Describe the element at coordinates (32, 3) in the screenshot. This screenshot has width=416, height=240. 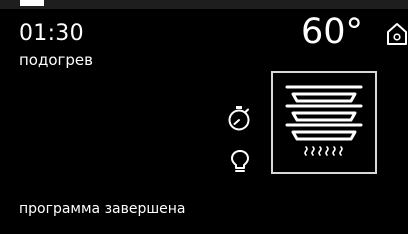
I see `top-edge-marker` at that location.